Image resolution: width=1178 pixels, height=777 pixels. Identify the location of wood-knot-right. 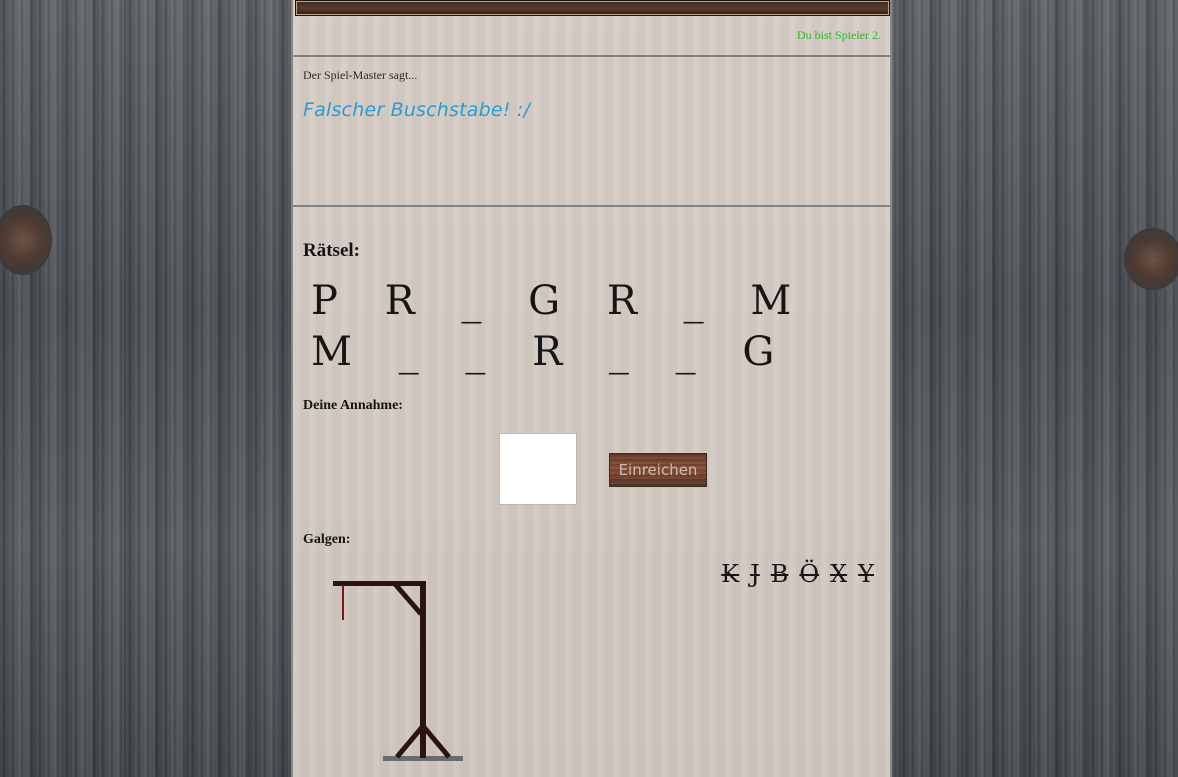
(1151, 259).